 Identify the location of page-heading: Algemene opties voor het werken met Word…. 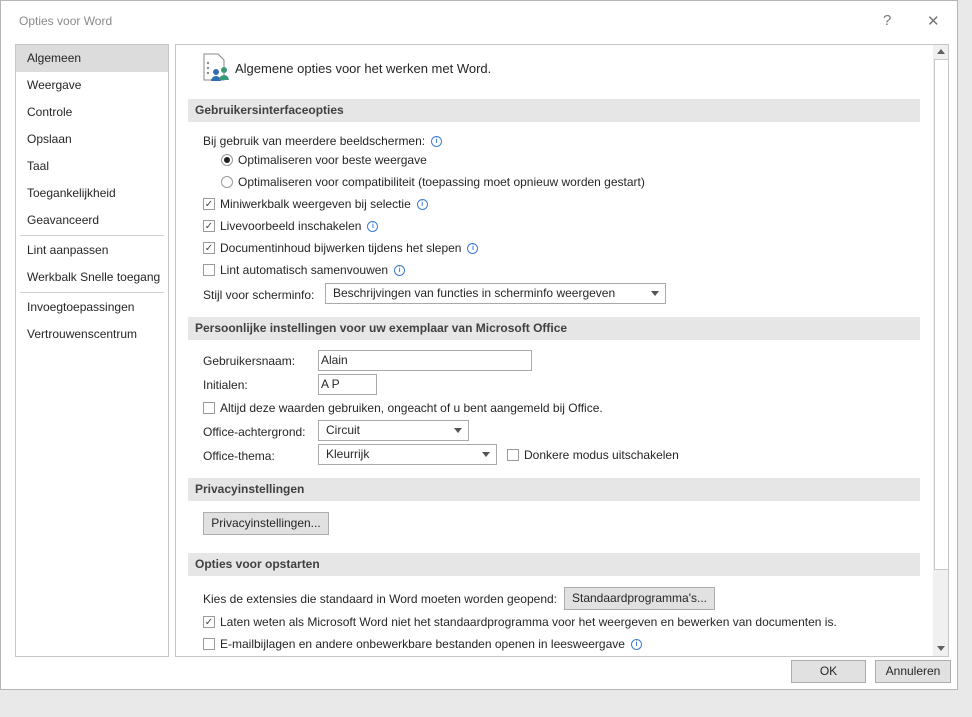
(363, 68).